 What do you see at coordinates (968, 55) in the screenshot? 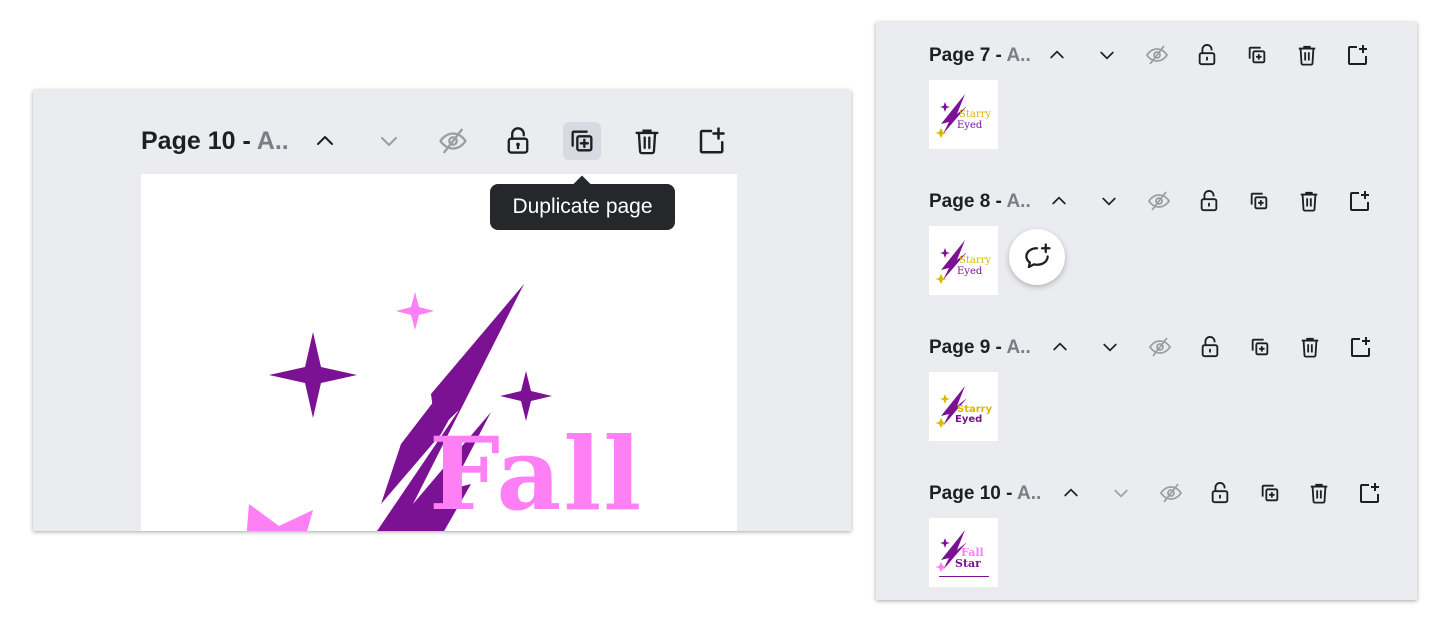
I see `page-number-label: Page 7 -` at bounding box center [968, 55].